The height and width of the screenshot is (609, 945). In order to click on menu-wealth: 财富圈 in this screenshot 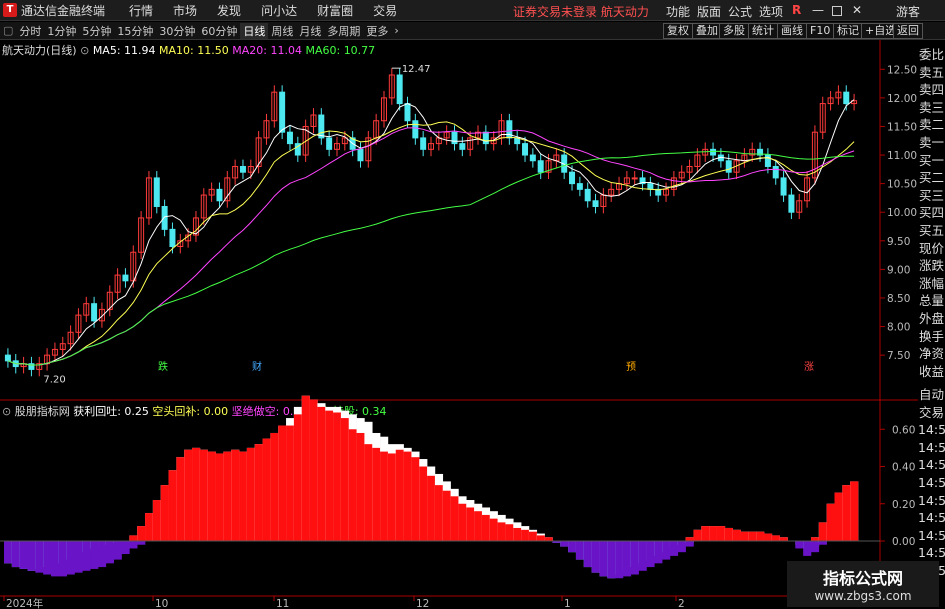, I will do `click(335, 10)`.